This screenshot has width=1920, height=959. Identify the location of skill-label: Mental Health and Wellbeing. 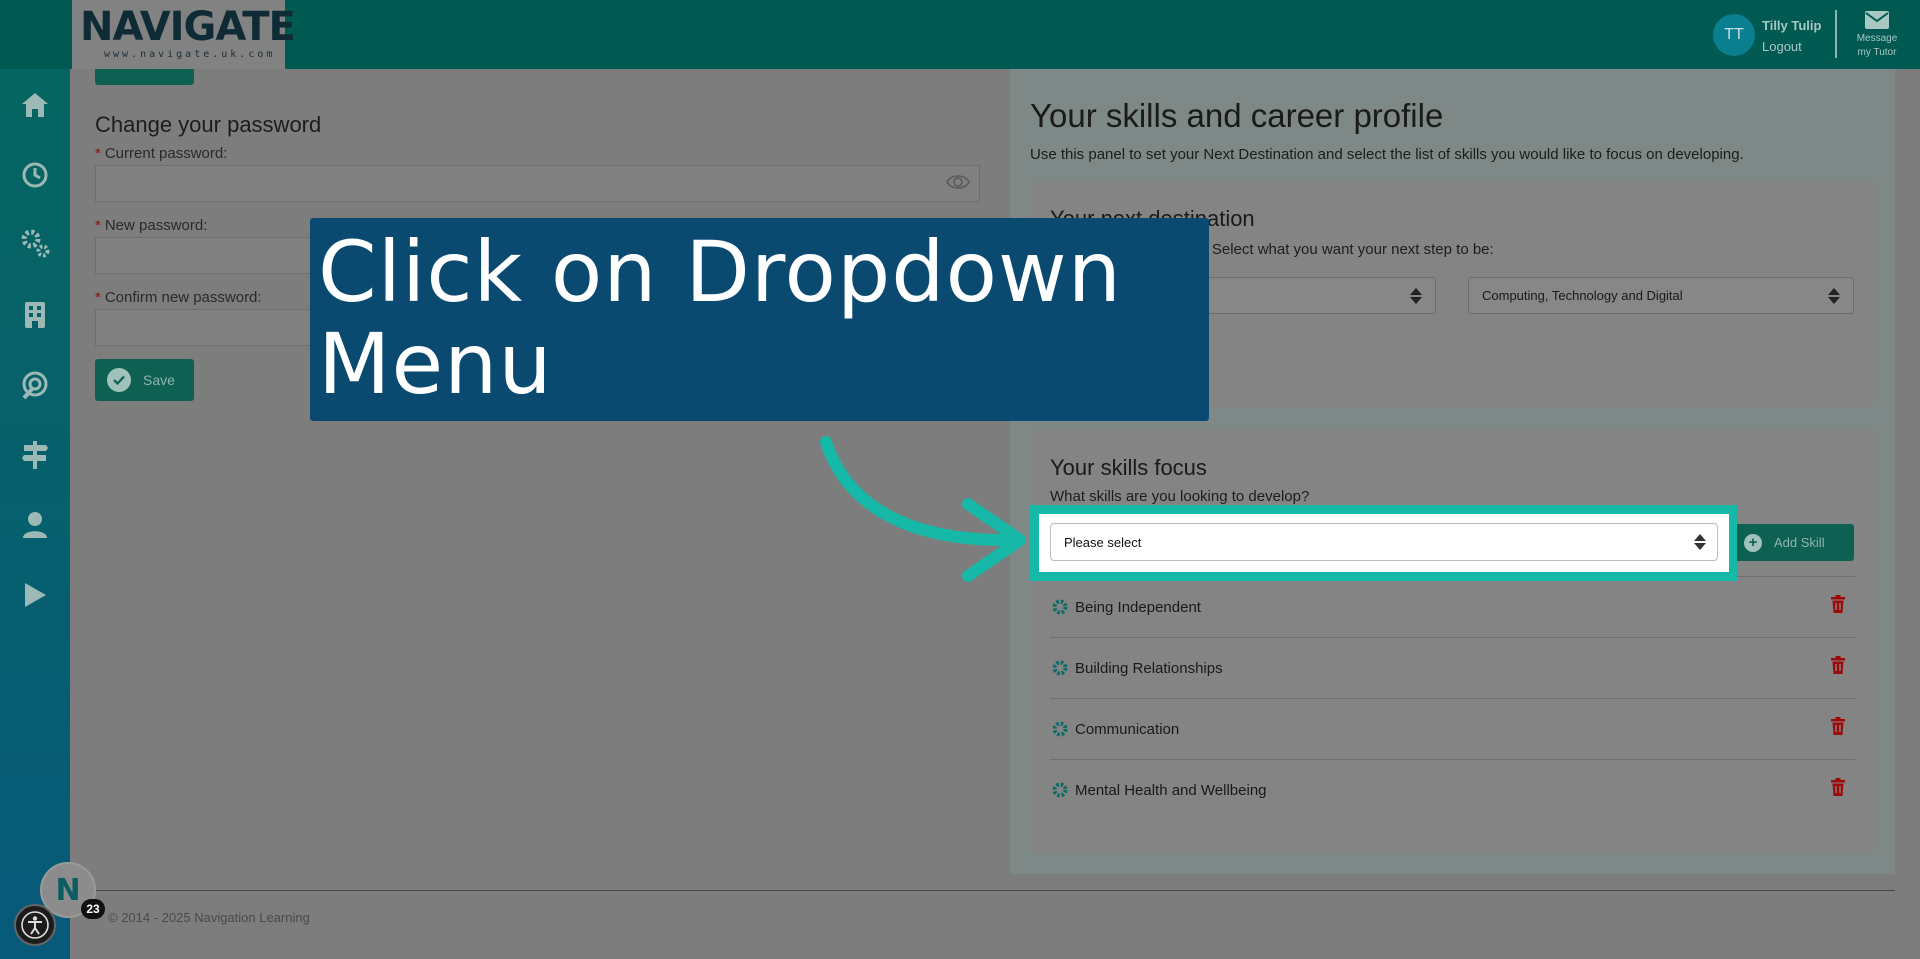
(1171, 790).